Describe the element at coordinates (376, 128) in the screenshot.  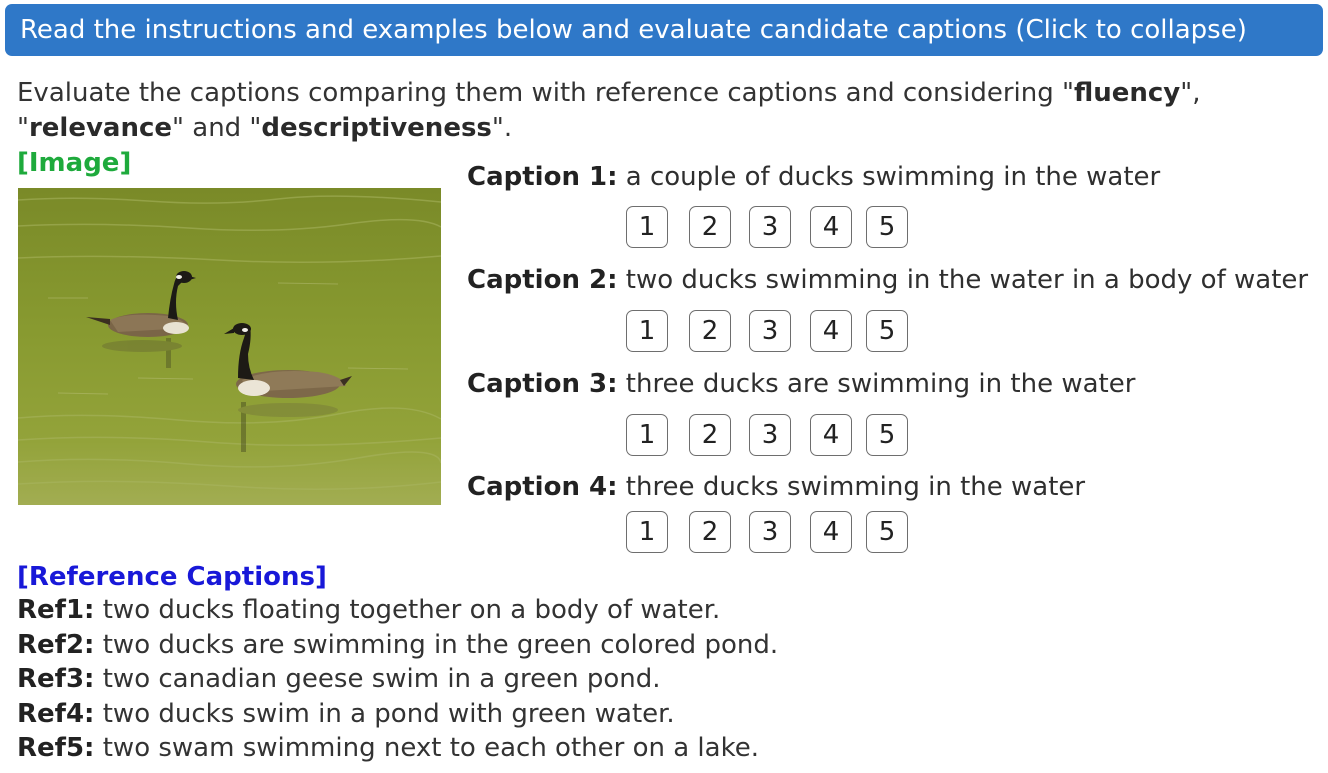
I see `criterion-descriptiveness: descriptiveness` at that location.